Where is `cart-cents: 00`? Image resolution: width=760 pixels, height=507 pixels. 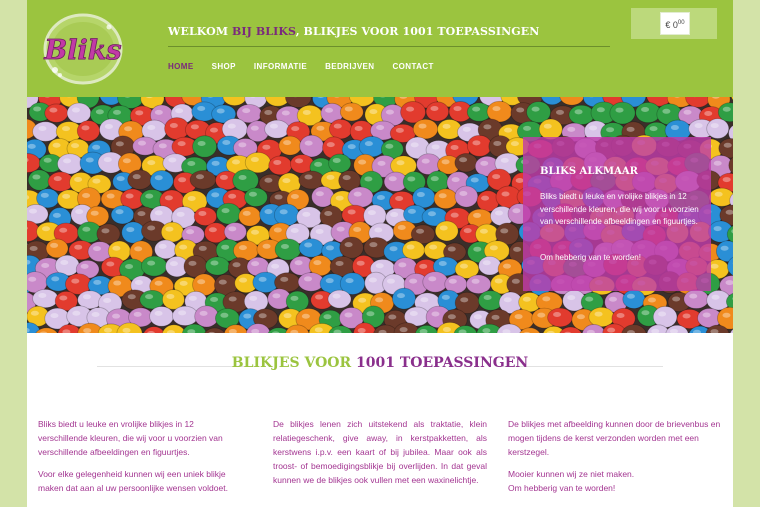 cart-cents: 00 is located at coordinates (681, 23).